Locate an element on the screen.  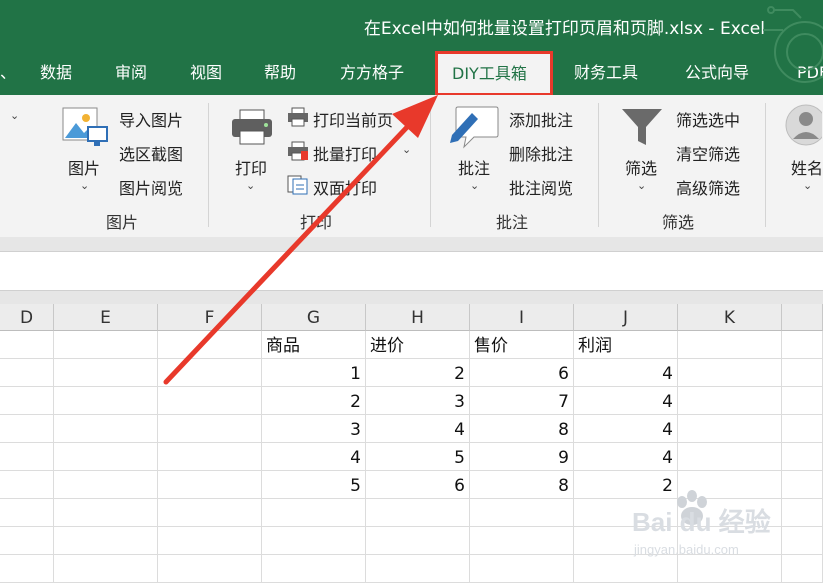
watermark-url: jingyan.baidu.com is located at coordinates (686, 549).